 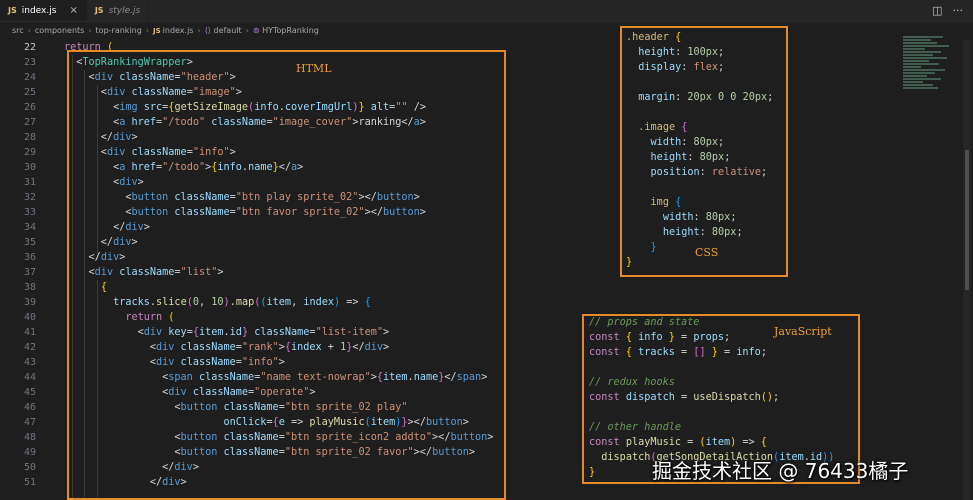 What do you see at coordinates (29, 452) in the screenshot?
I see `line-number: 49` at bounding box center [29, 452].